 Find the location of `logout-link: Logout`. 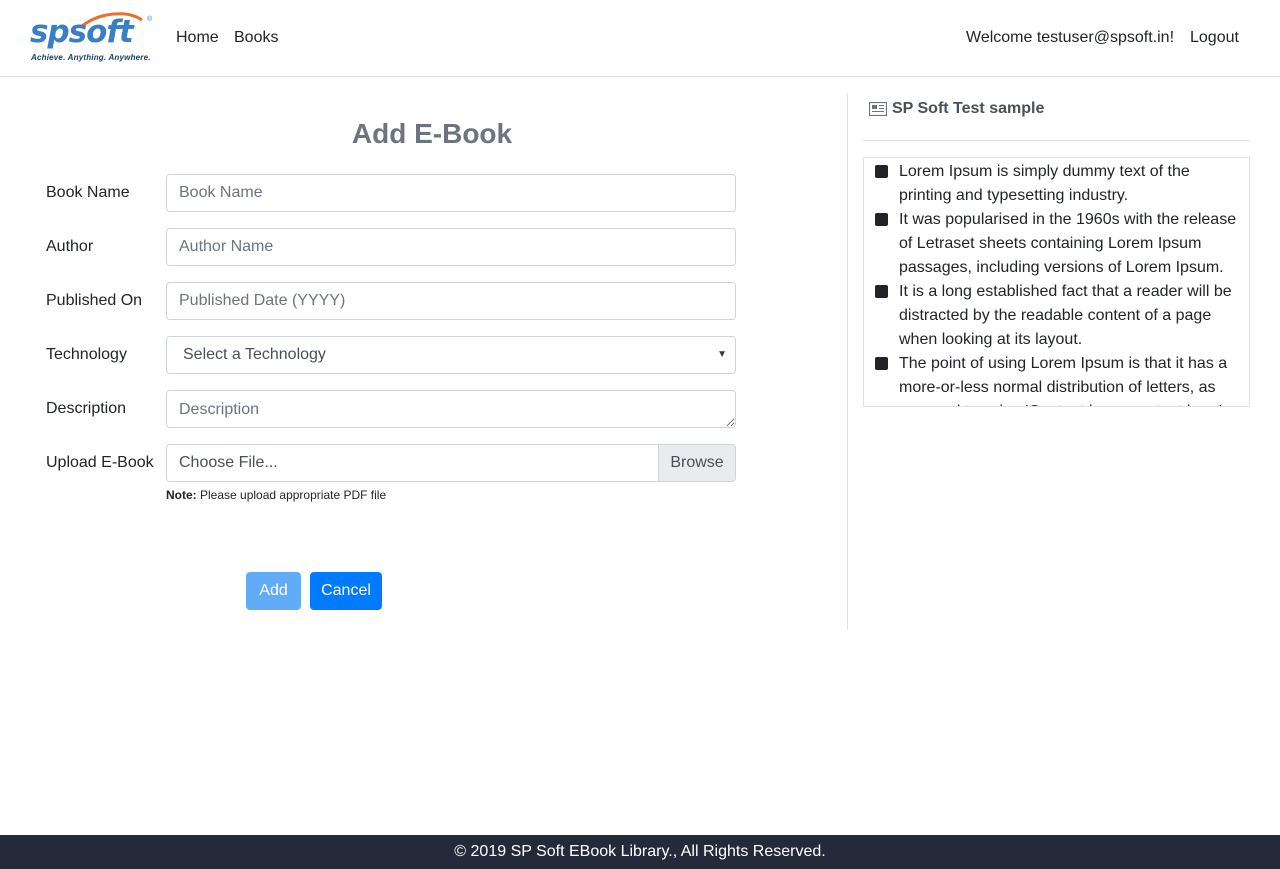

logout-link: Logout is located at coordinates (1214, 38).